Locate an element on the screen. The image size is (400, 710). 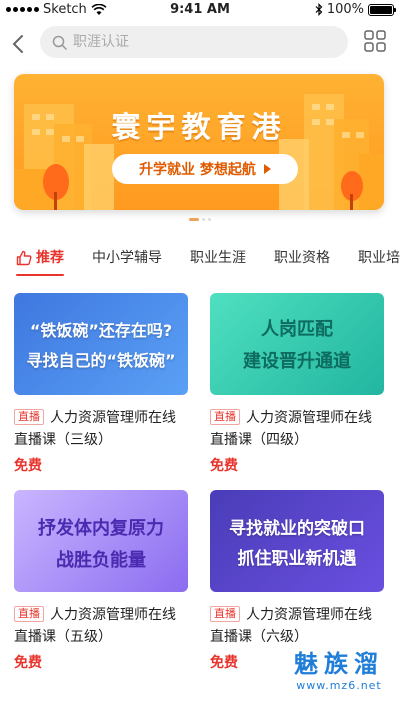
thumb-line: 抓住职业新机遇 is located at coordinates (297, 559).